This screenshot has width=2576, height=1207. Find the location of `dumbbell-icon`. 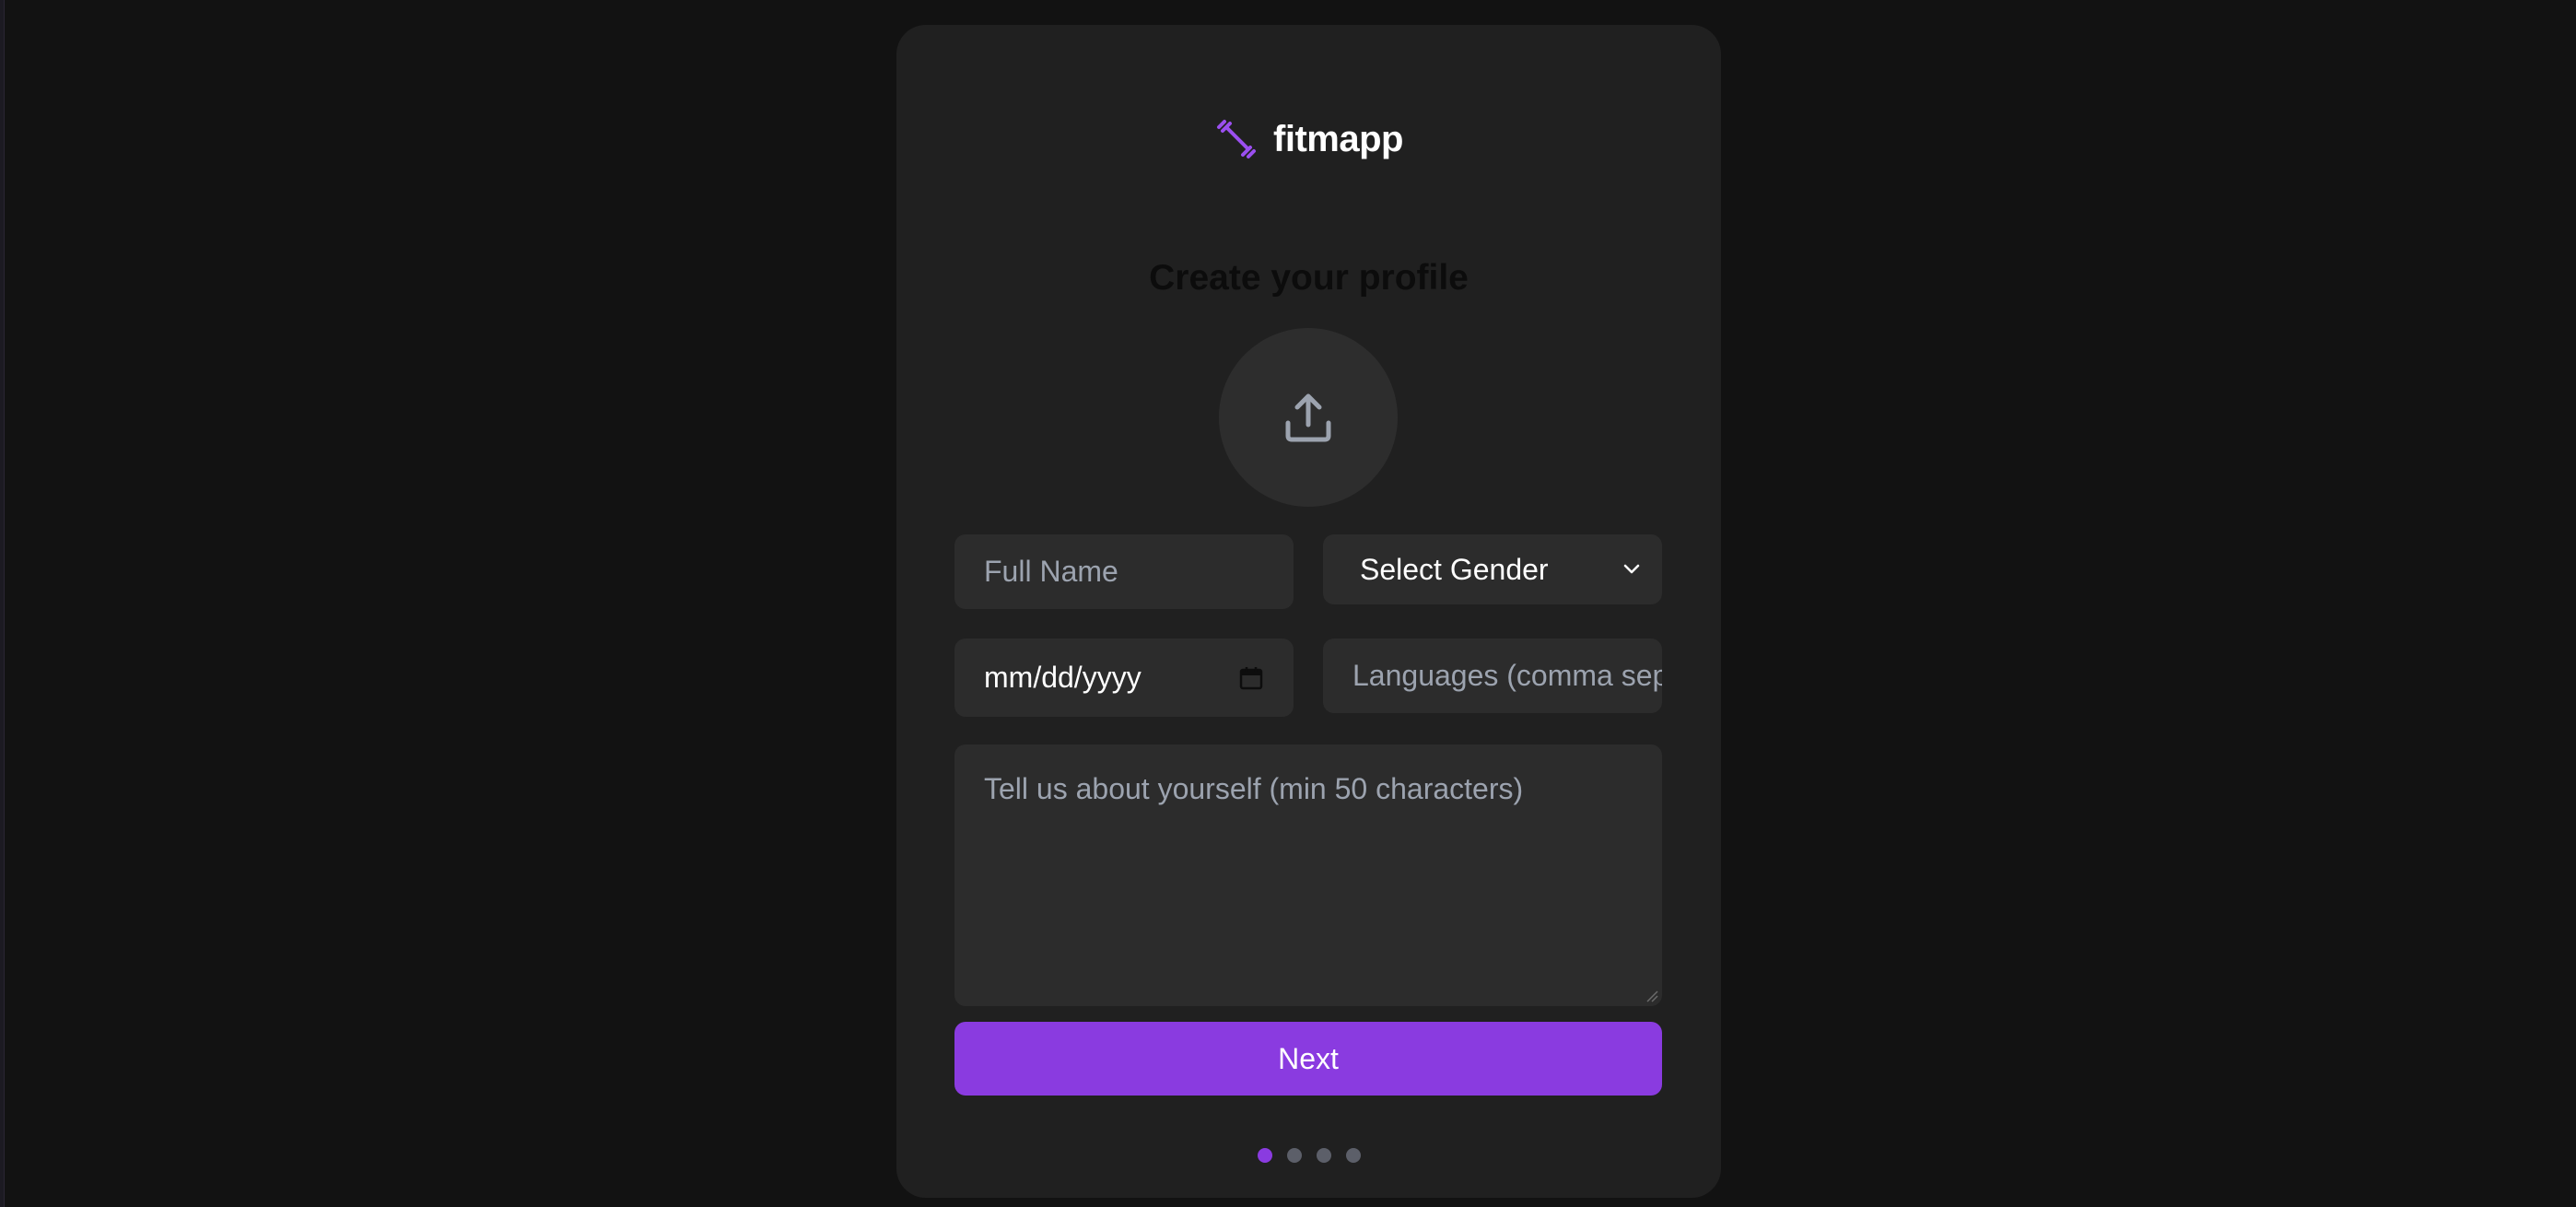

dumbbell-icon is located at coordinates (1237, 139).